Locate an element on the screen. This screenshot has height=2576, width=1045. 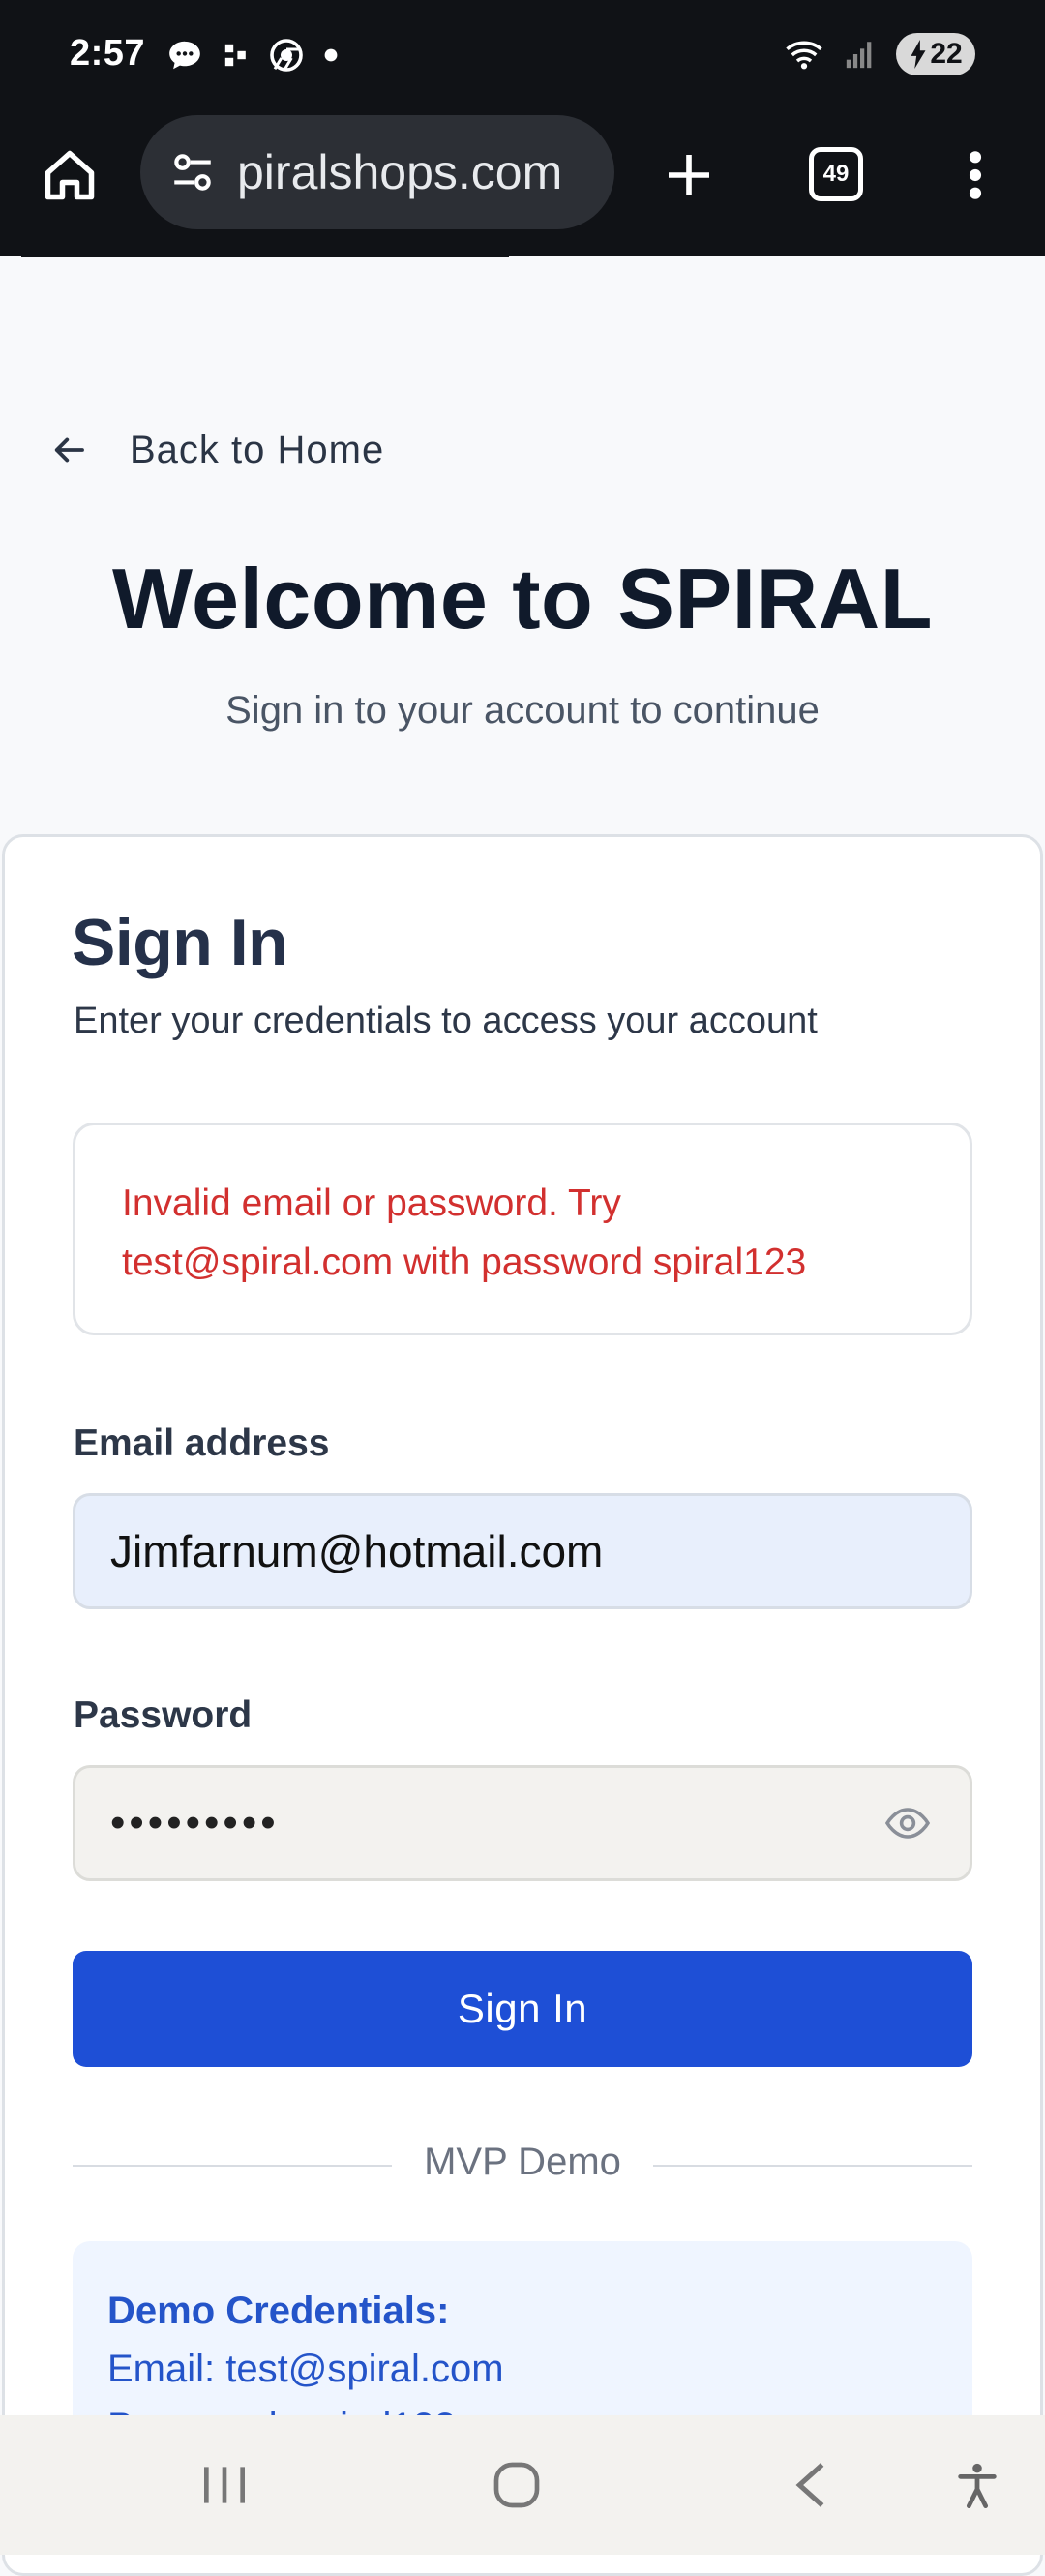
divider-left is located at coordinates (232, 2166).